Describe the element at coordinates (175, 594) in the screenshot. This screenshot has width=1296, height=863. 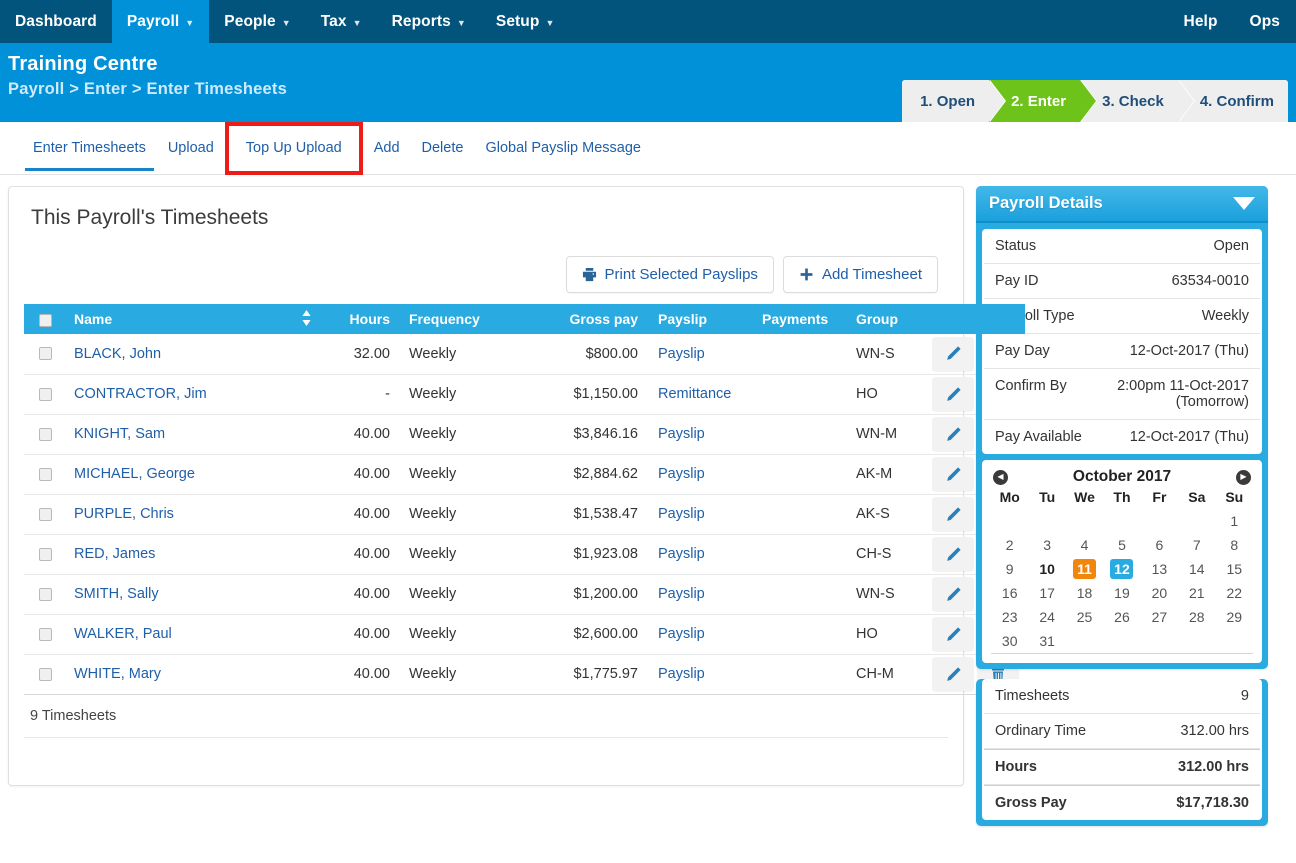
I see `cell-name: SMITH, Sally` at that location.